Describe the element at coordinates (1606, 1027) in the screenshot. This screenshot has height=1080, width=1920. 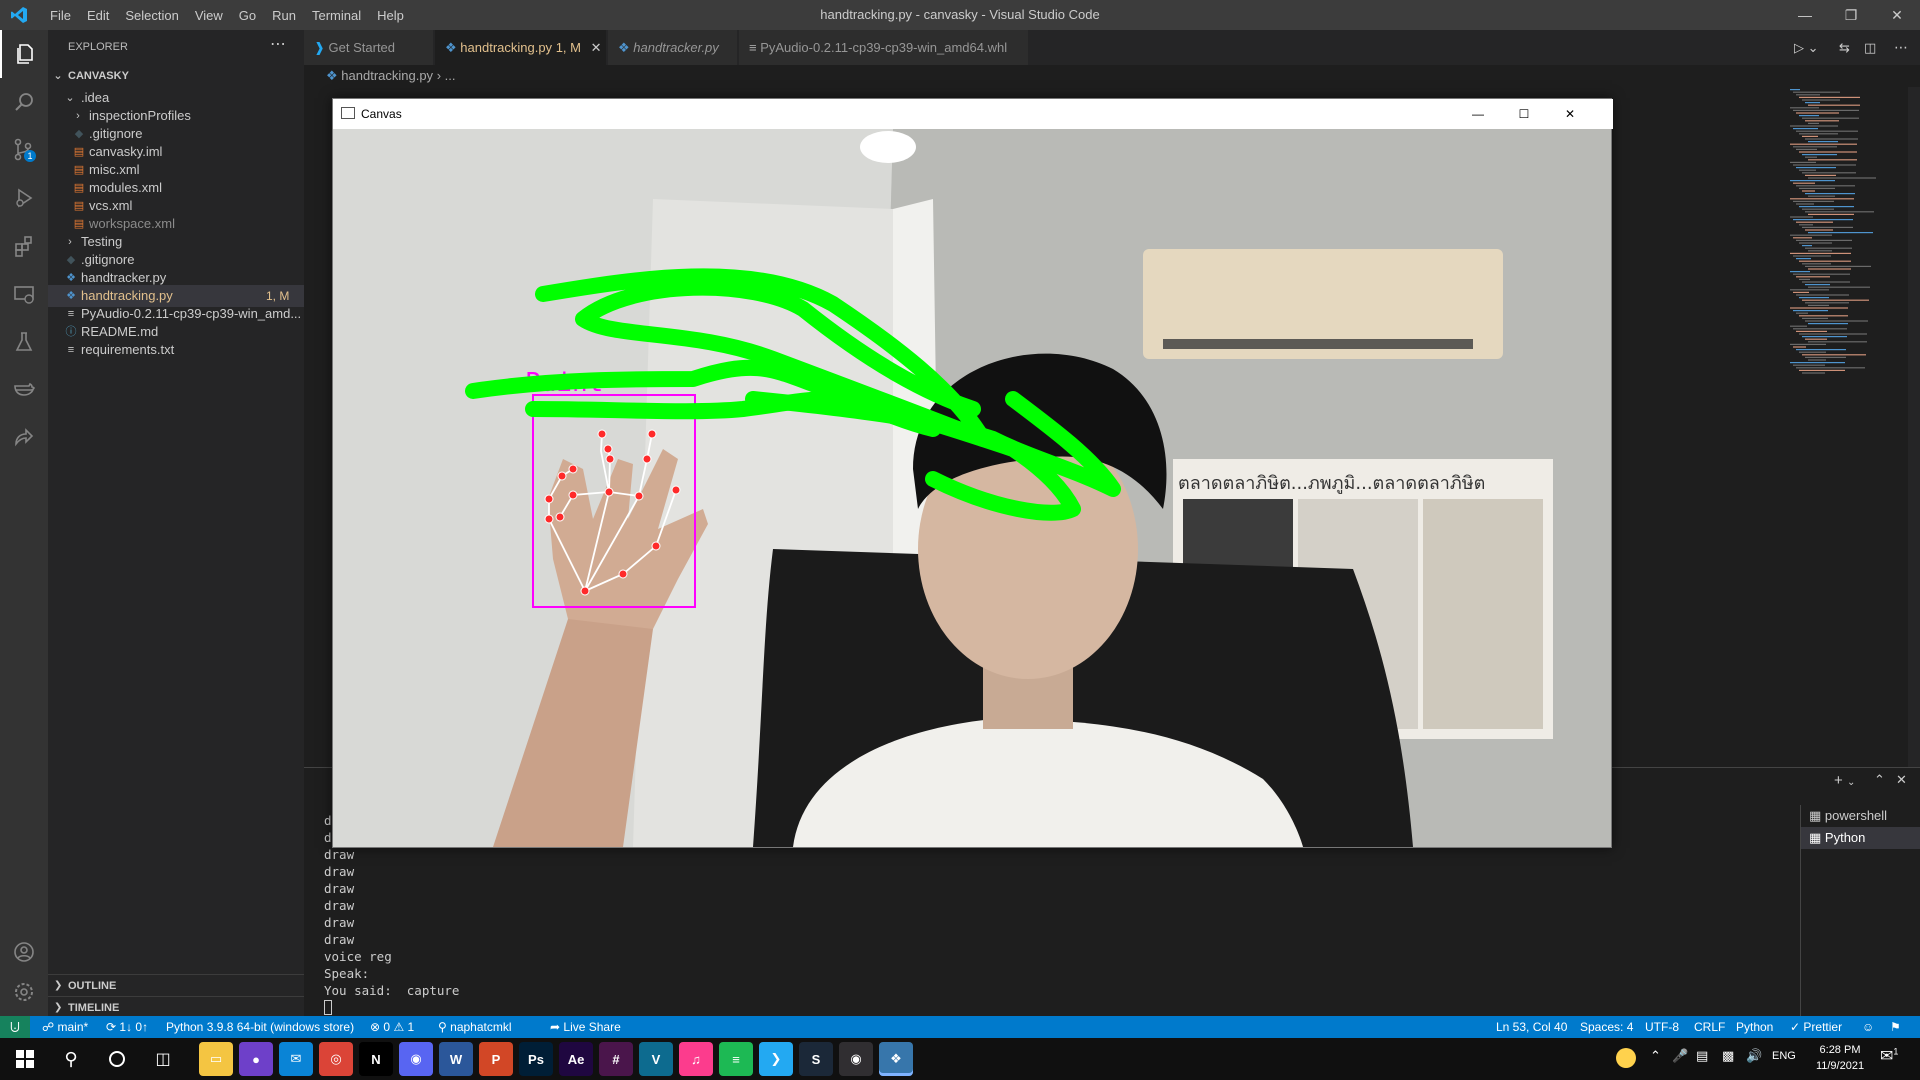
I see `indentation: Spaces: 4` at that location.